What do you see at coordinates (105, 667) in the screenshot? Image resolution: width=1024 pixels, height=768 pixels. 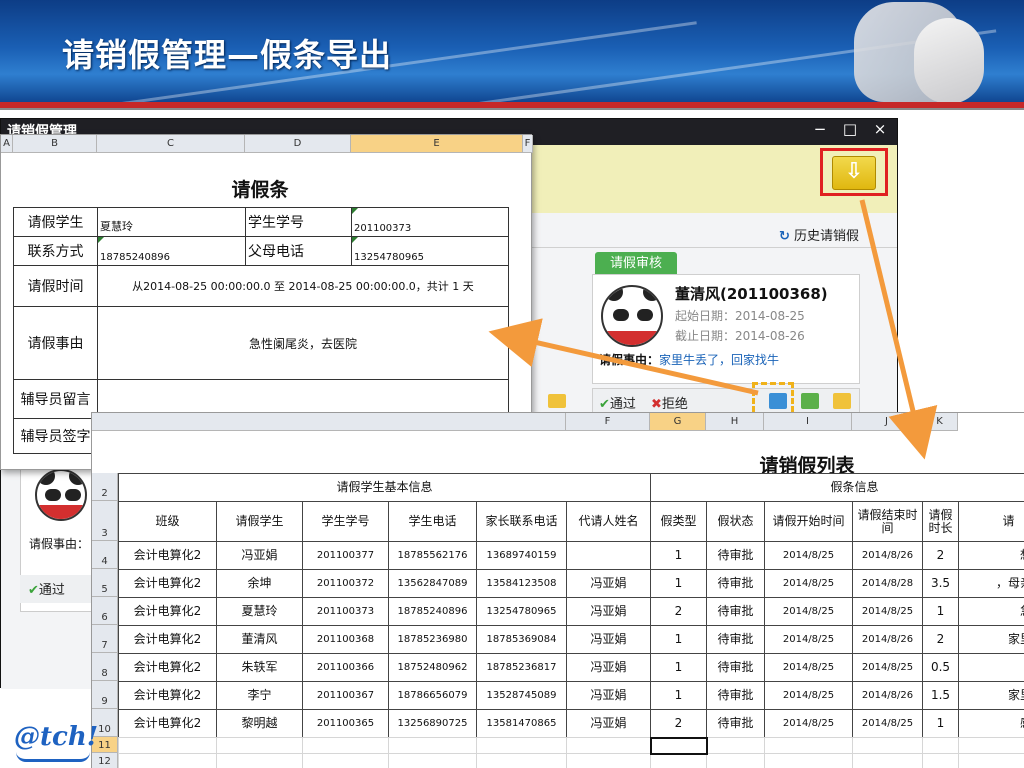 I see `row-header: 8` at bounding box center [105, 667].